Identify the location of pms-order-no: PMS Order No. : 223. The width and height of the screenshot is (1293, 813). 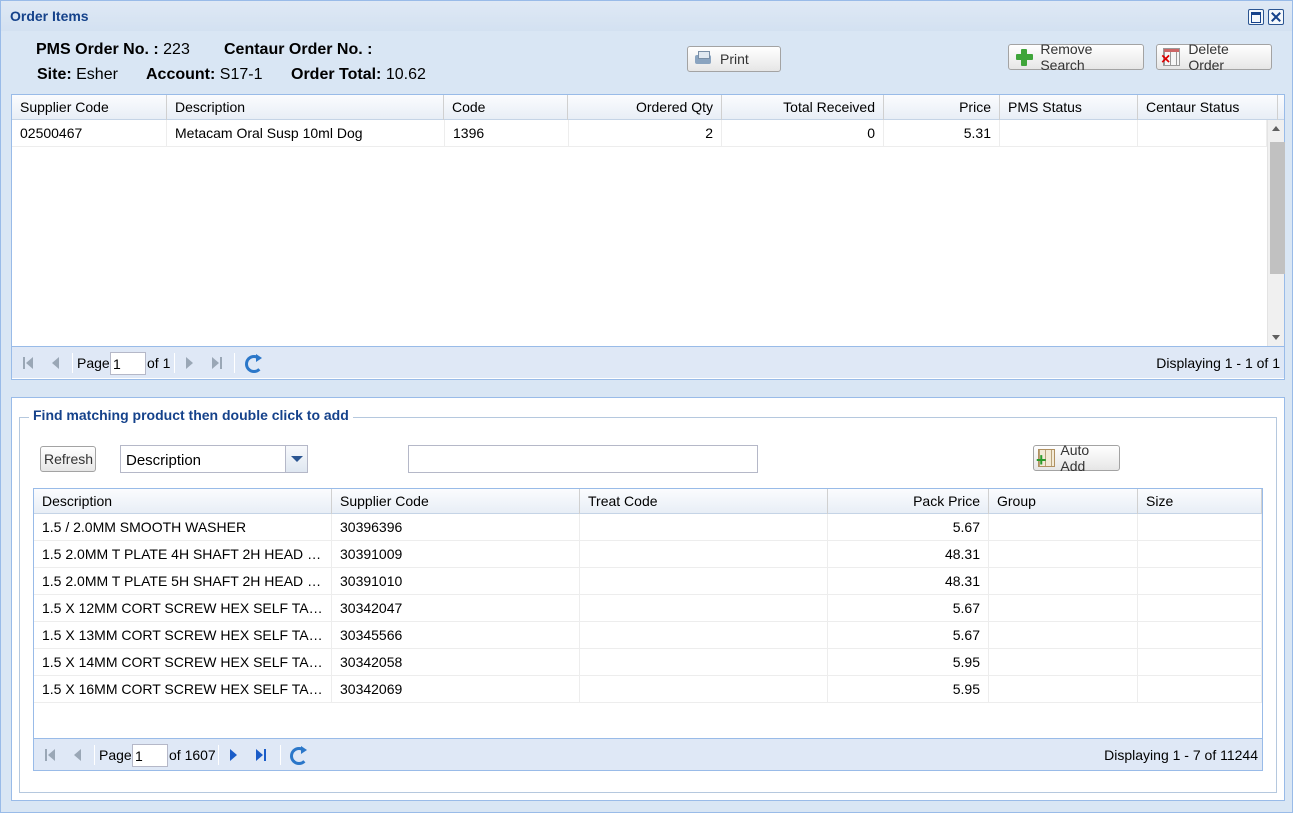
(113, 49).